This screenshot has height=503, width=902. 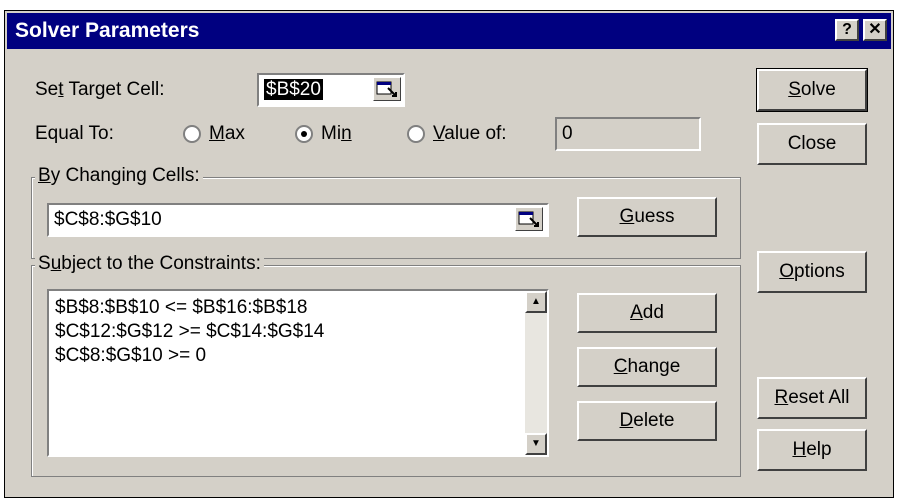 What do you see at coordinates (875, 30) in the screenshot?
I see `close-title-button: ✕` at bounding box center [875, 30].